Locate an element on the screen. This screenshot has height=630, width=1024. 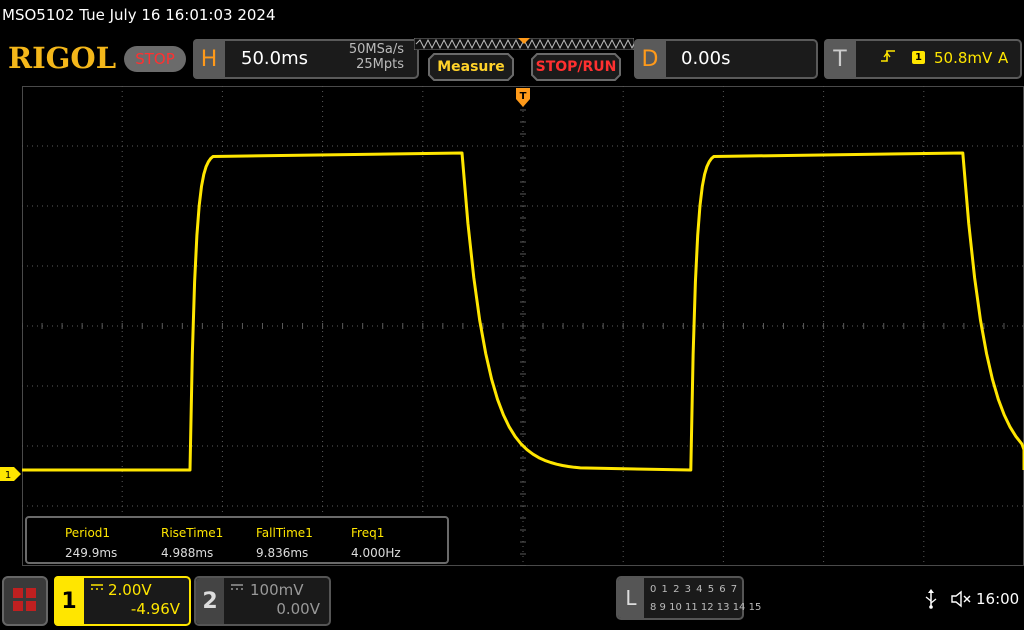
measurement-name: Period1 is located at coordinates (88, 533).